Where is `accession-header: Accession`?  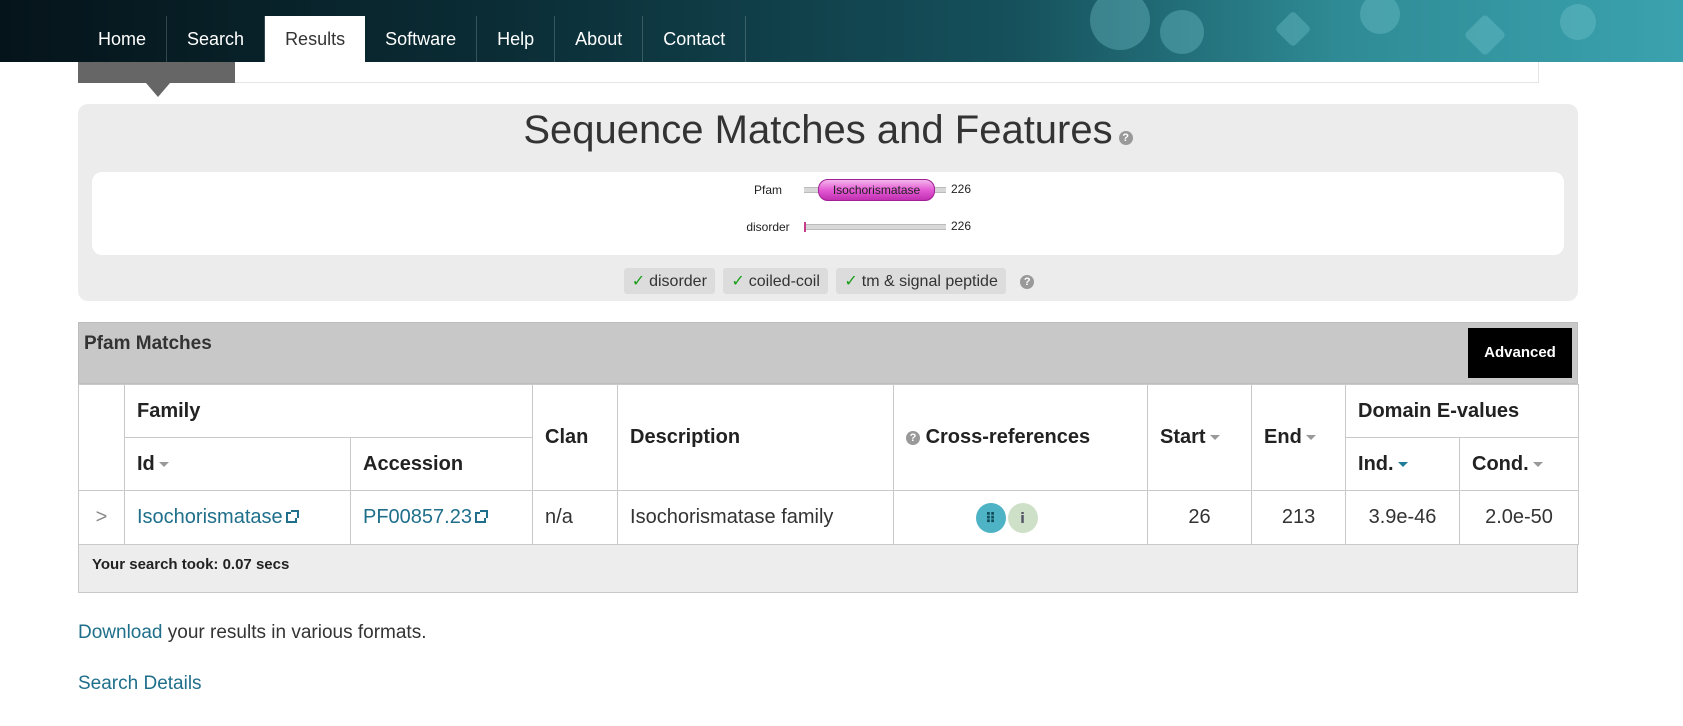 accession-header: Accession is located at coordinates (441, 464).